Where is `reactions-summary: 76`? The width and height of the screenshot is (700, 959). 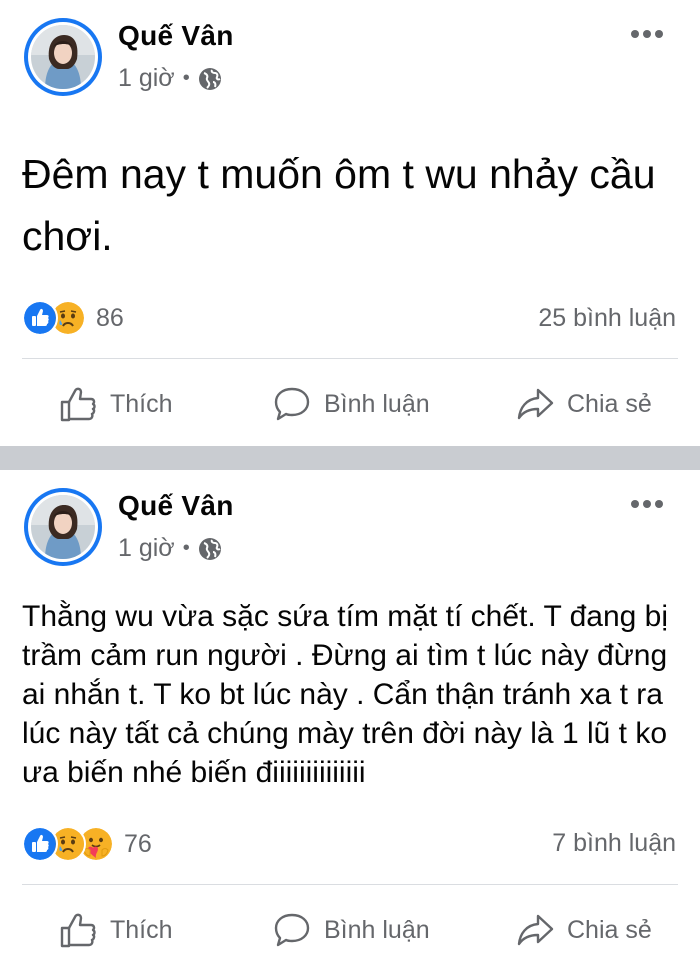 reactions-summary: 76 is located at coordinates (87, 844).